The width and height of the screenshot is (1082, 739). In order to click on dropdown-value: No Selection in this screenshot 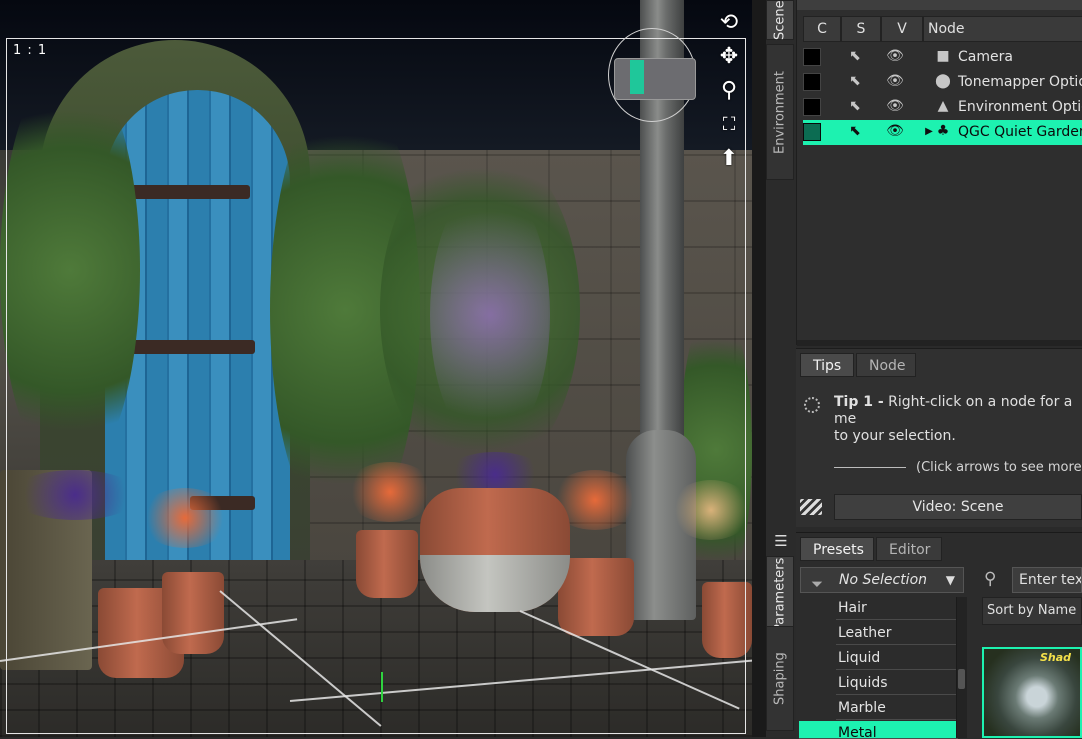, I will do `click(883, 580)`.